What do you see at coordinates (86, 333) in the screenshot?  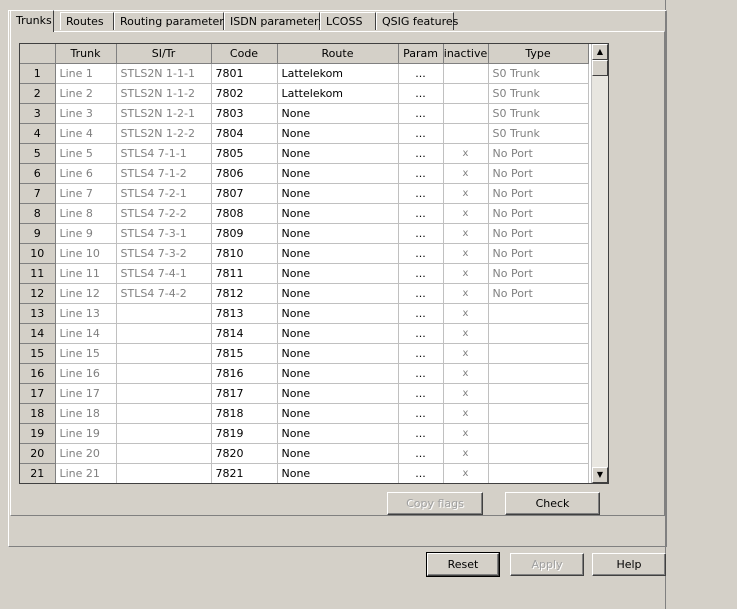 I see `trunk-cell: Line 14` at bounding box center [86, 333].